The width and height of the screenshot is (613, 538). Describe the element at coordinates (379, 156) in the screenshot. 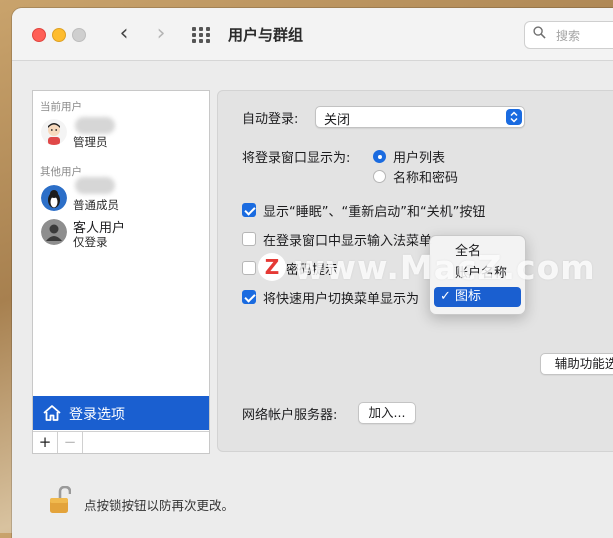

I see `user-list-radio` at that location.